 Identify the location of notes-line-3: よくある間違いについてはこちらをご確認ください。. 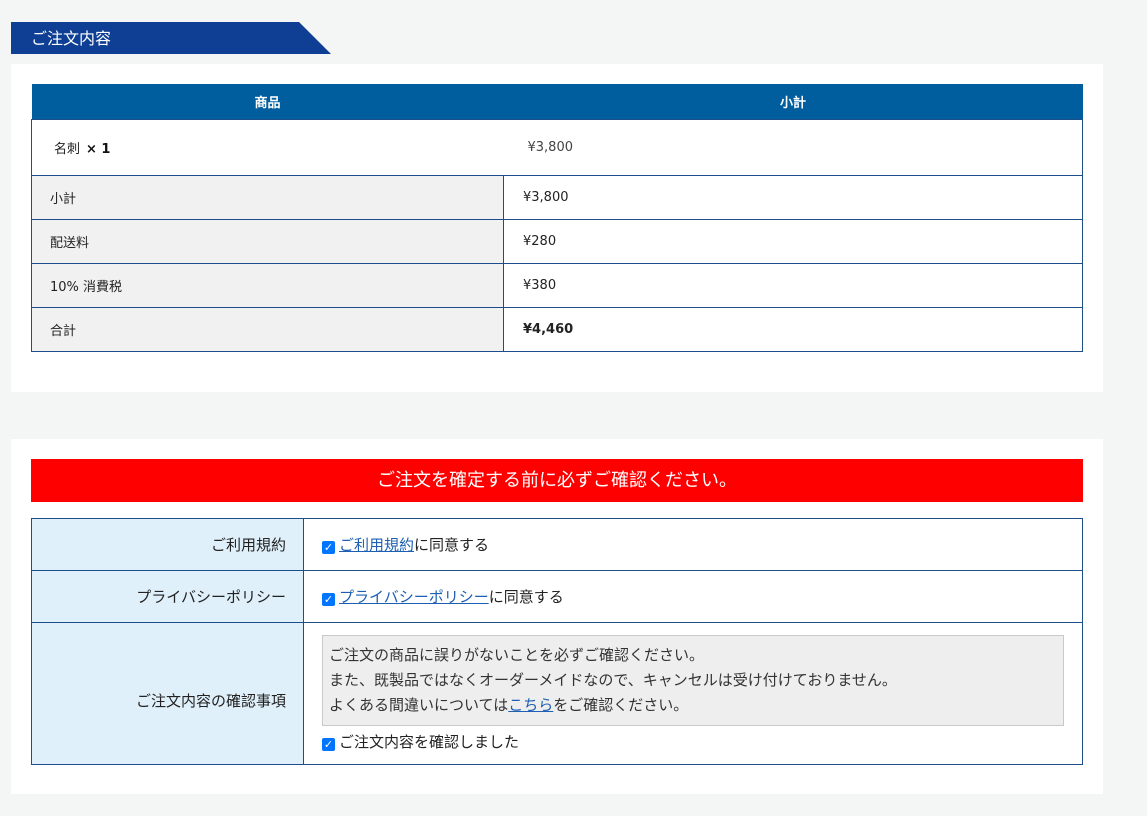
(693, 705).